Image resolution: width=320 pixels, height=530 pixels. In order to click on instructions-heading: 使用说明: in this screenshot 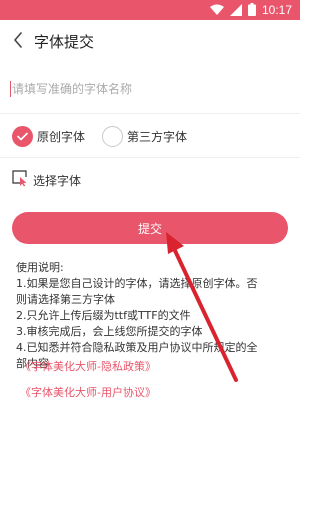, I will do `click(40, 267)`.